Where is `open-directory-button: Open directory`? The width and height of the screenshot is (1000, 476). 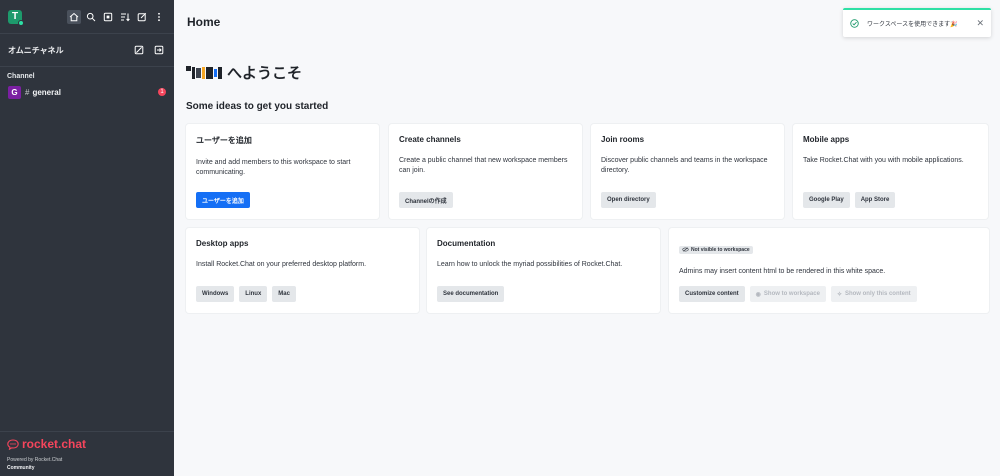
open-directory-button: Open directory is located at coordinates (628, 200).